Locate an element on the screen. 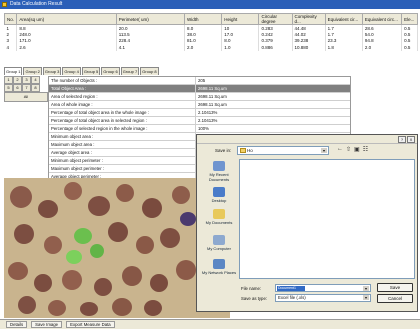 This screenshot has height=329, width=420. property-value: 205 is located at coordinates (202, 80).